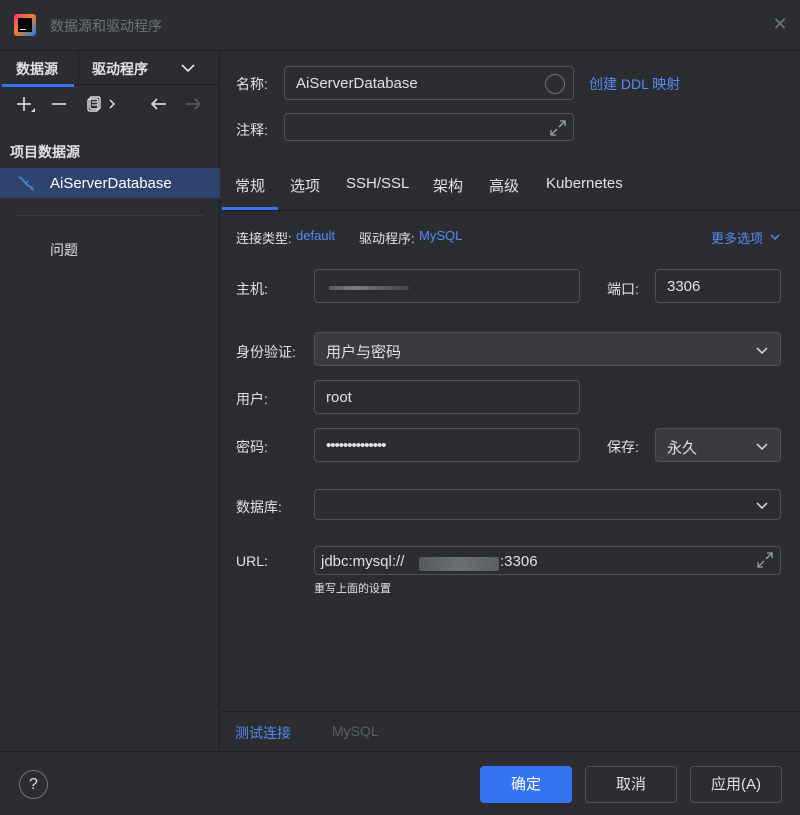 The width and height of the screenshot is (800, 815). Describe the element at coordinates (59, 105) in the screenshot. I see `remove-icon` at that location.